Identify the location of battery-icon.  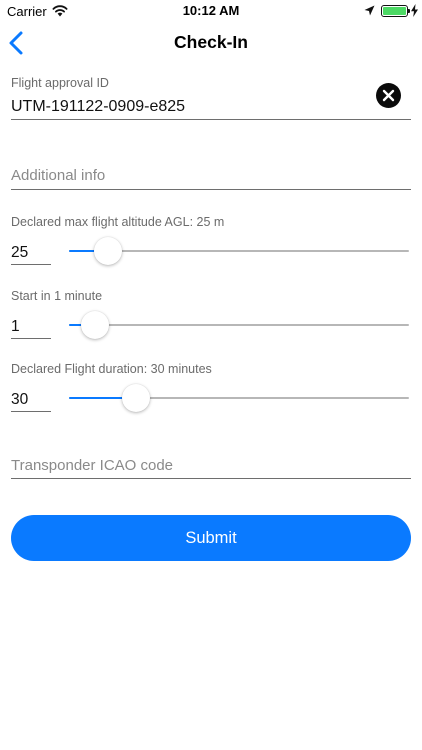
(394, 11).